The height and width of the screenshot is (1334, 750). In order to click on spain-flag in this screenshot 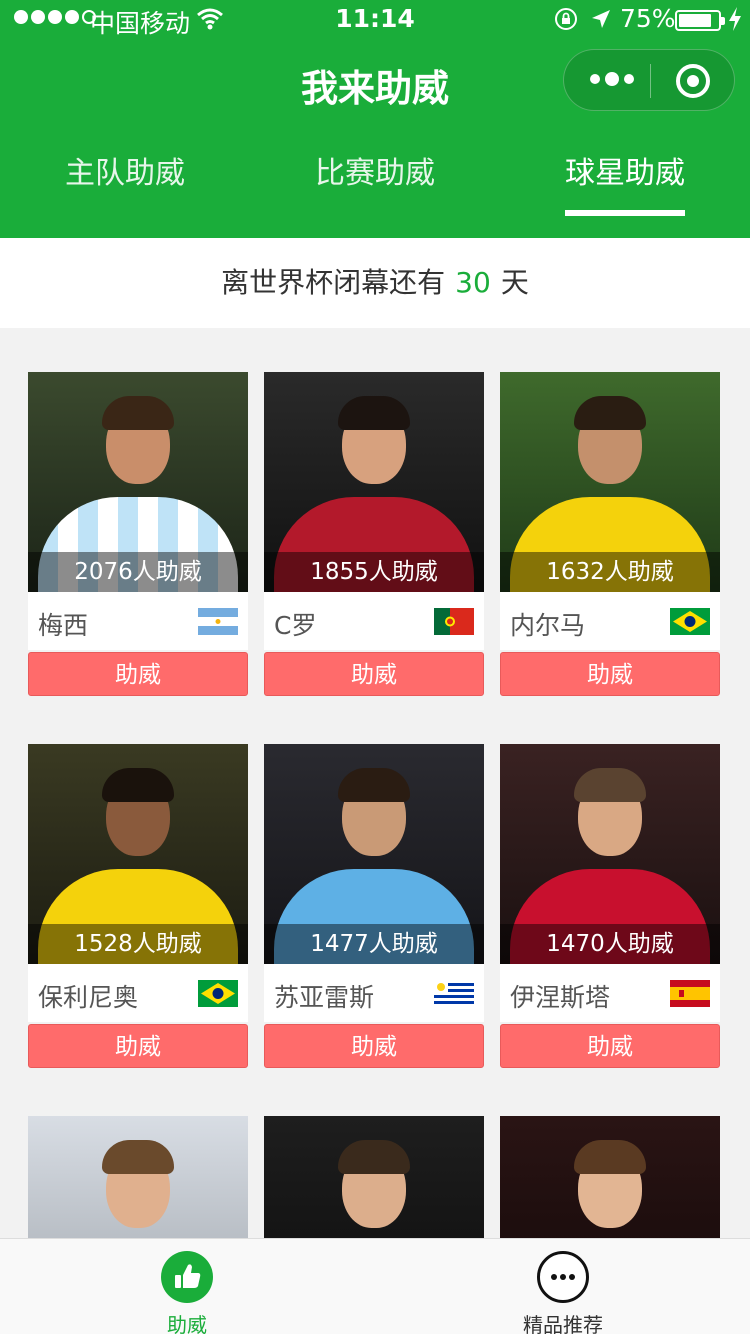, I will do `click(690, 993)`.